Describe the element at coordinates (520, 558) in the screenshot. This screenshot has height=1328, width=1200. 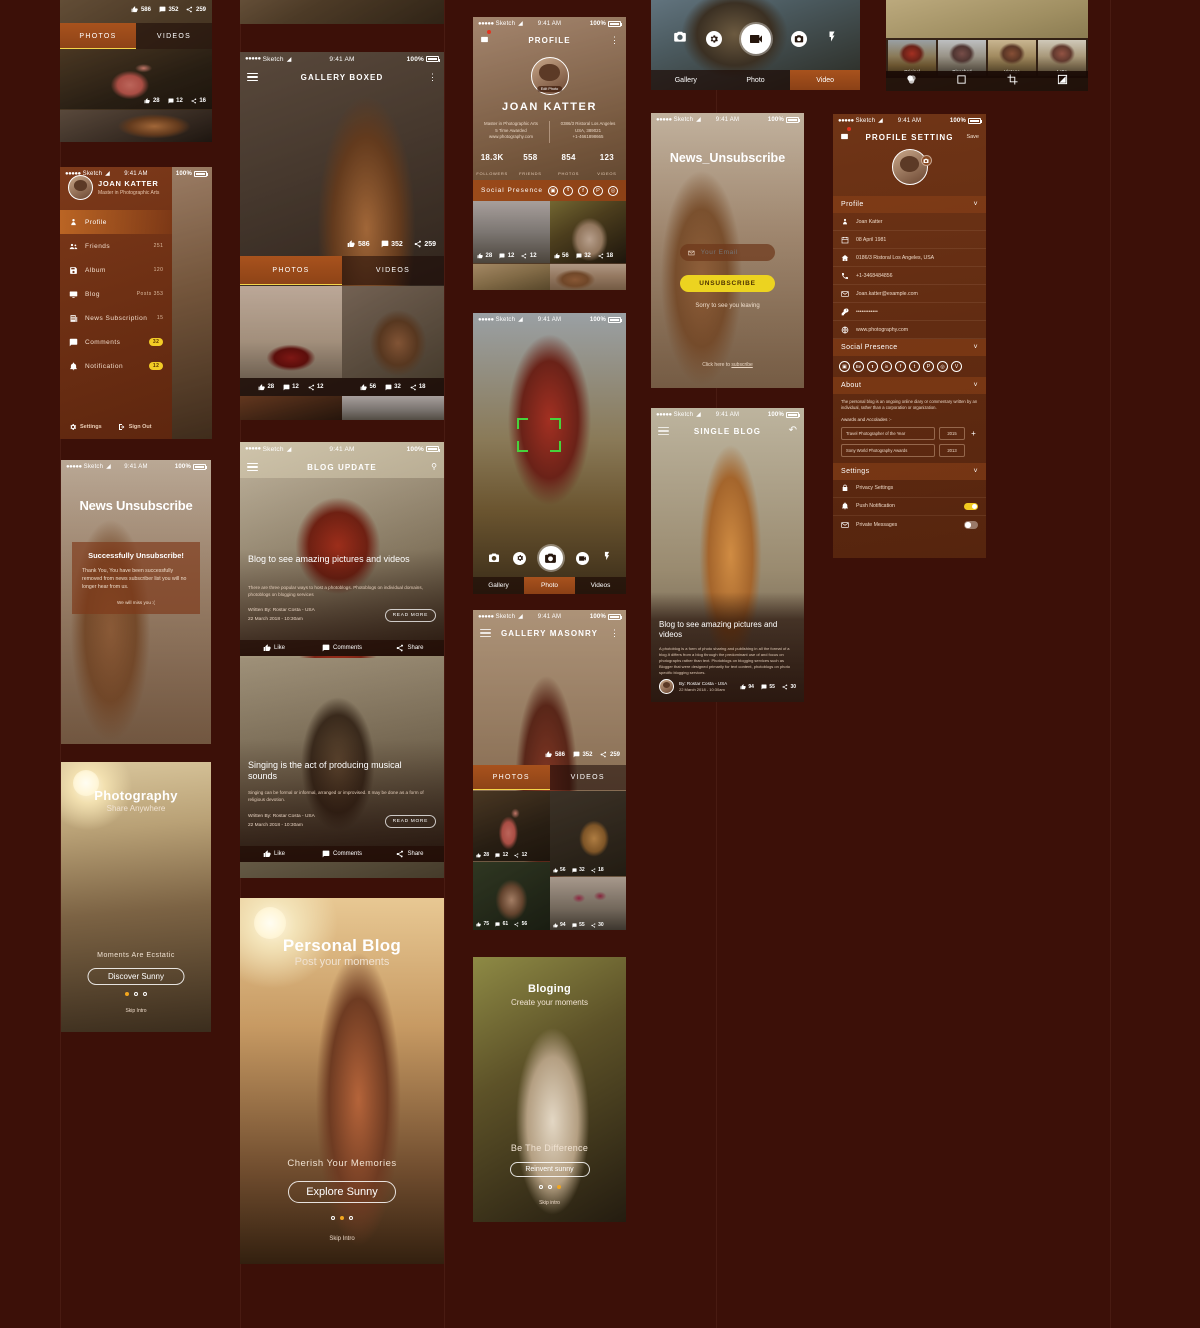
I see `settings-icon` at that location.